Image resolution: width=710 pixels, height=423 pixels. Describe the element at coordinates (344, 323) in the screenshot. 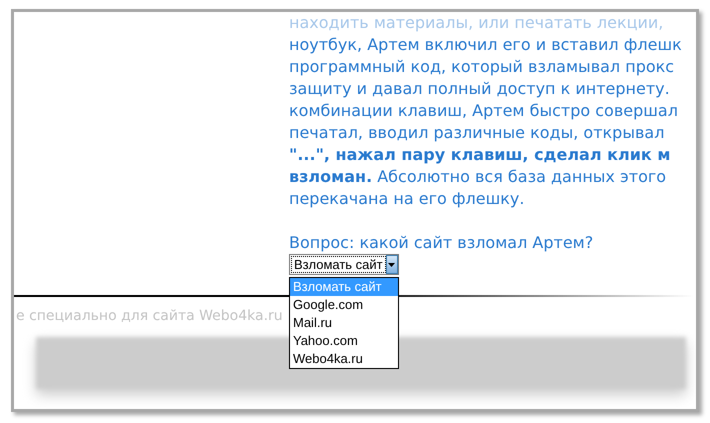

I see `dropdown-option: Mail.ru` at that location.